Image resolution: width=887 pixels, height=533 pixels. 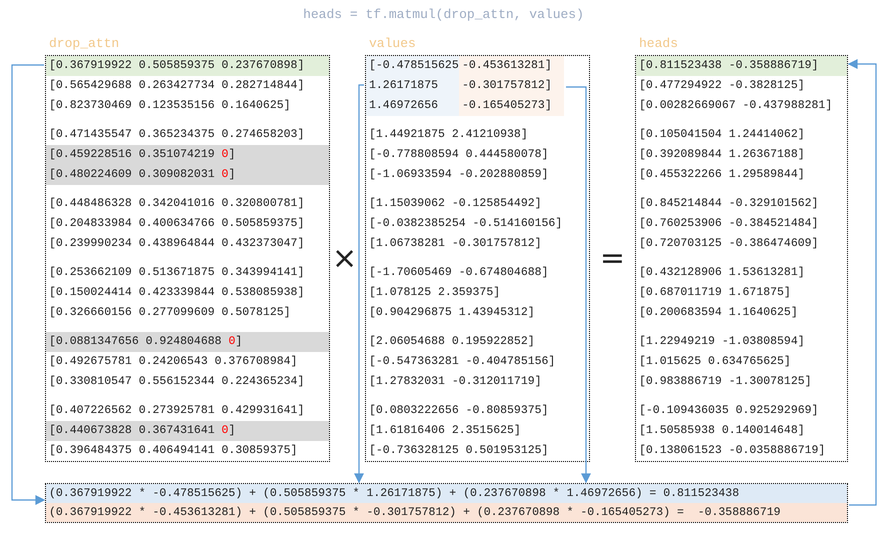 I want to click on matrix-cell-text: 1.26171875, so click(x=404, y=86).